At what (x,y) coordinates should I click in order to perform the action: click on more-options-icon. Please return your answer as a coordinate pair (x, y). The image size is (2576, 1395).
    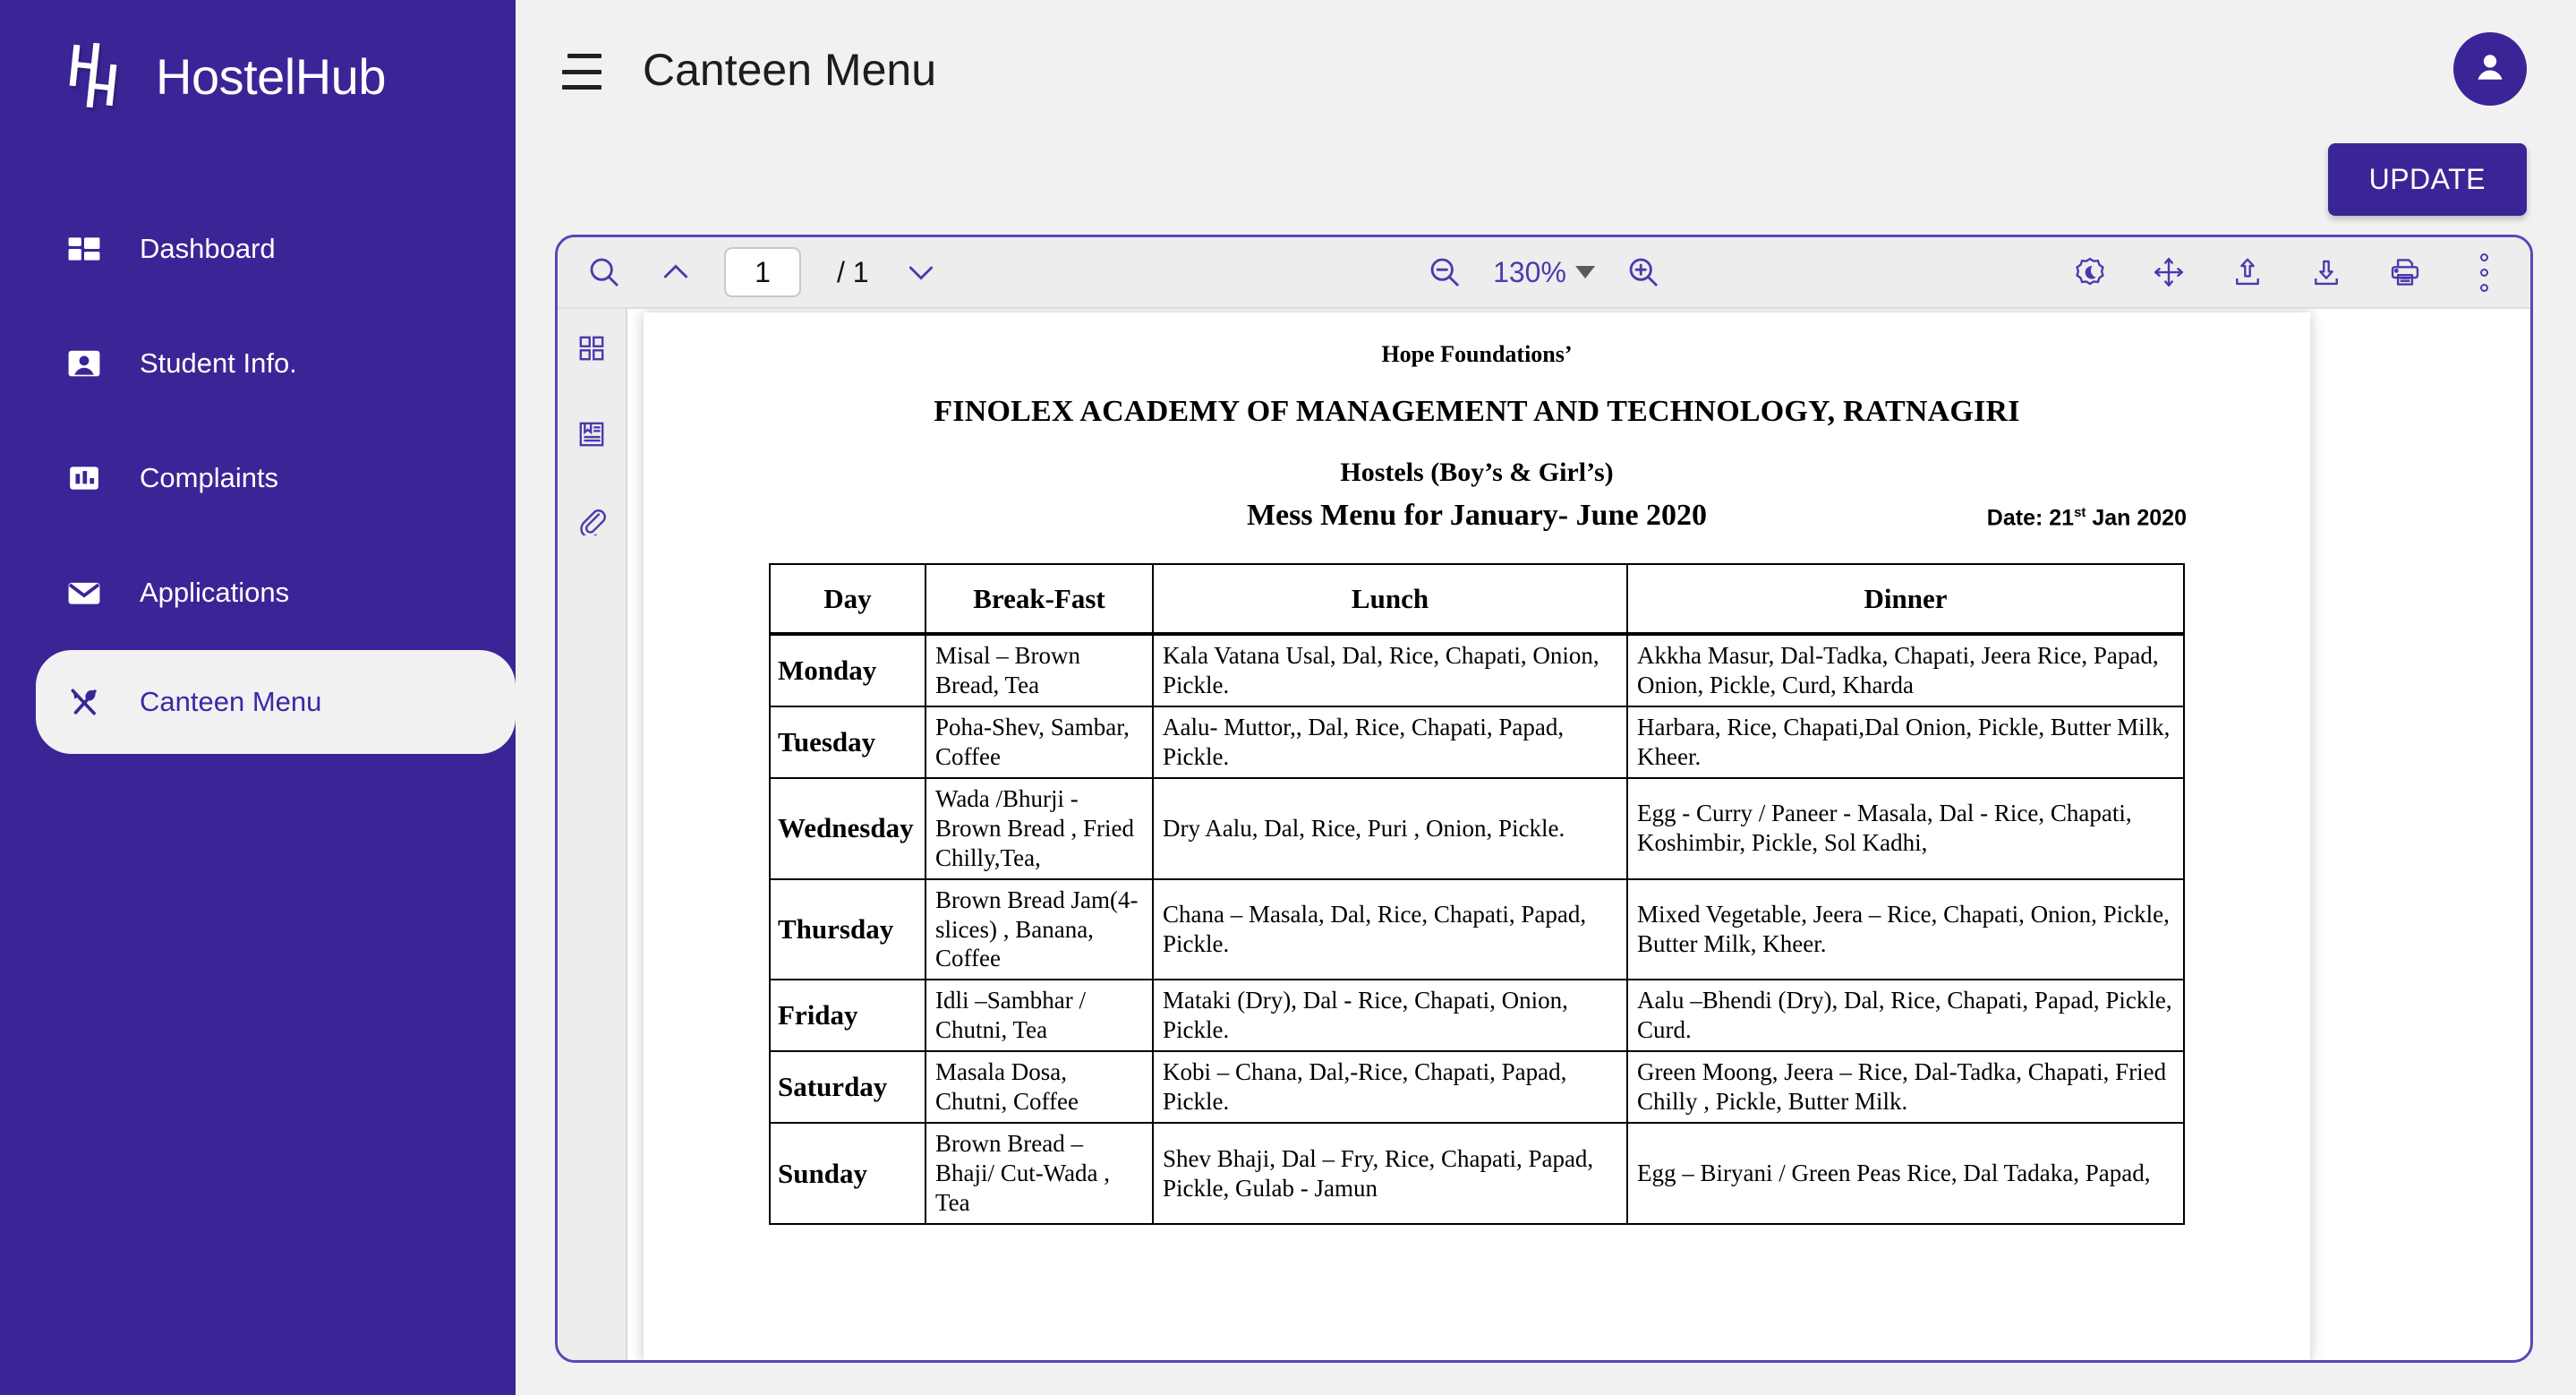
    Looking at the image, I should click on (2484, 272).